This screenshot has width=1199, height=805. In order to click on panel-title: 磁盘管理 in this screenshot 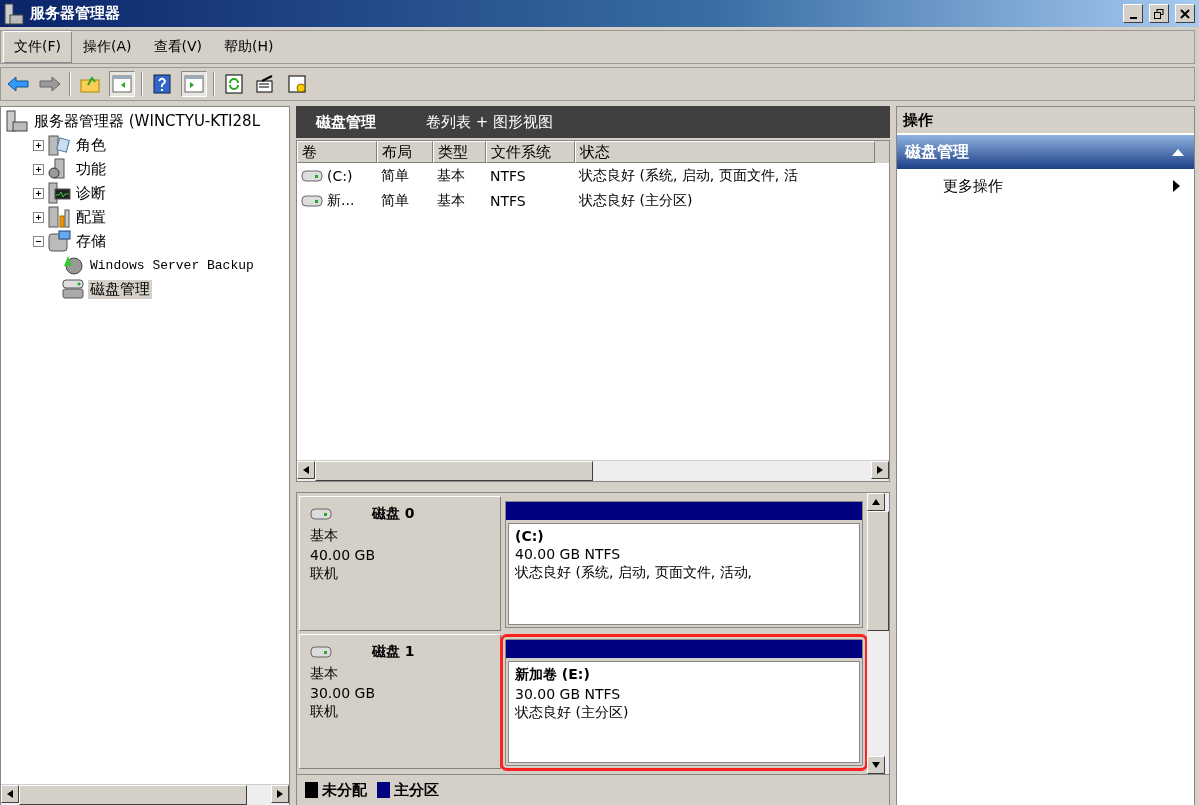, I will do `click(346, 122)`.